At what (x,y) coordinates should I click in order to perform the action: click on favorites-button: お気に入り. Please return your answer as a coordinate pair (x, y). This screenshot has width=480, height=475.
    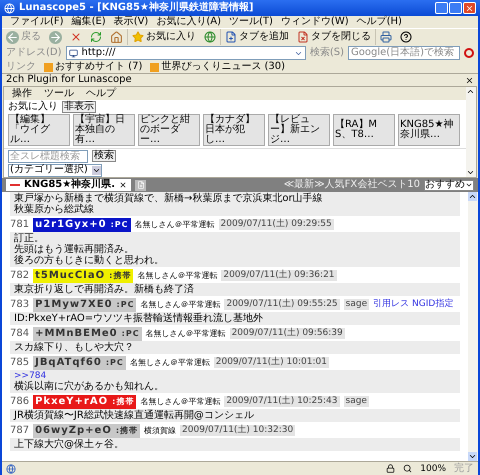
    Looking at the image, I should click on (164, 37).